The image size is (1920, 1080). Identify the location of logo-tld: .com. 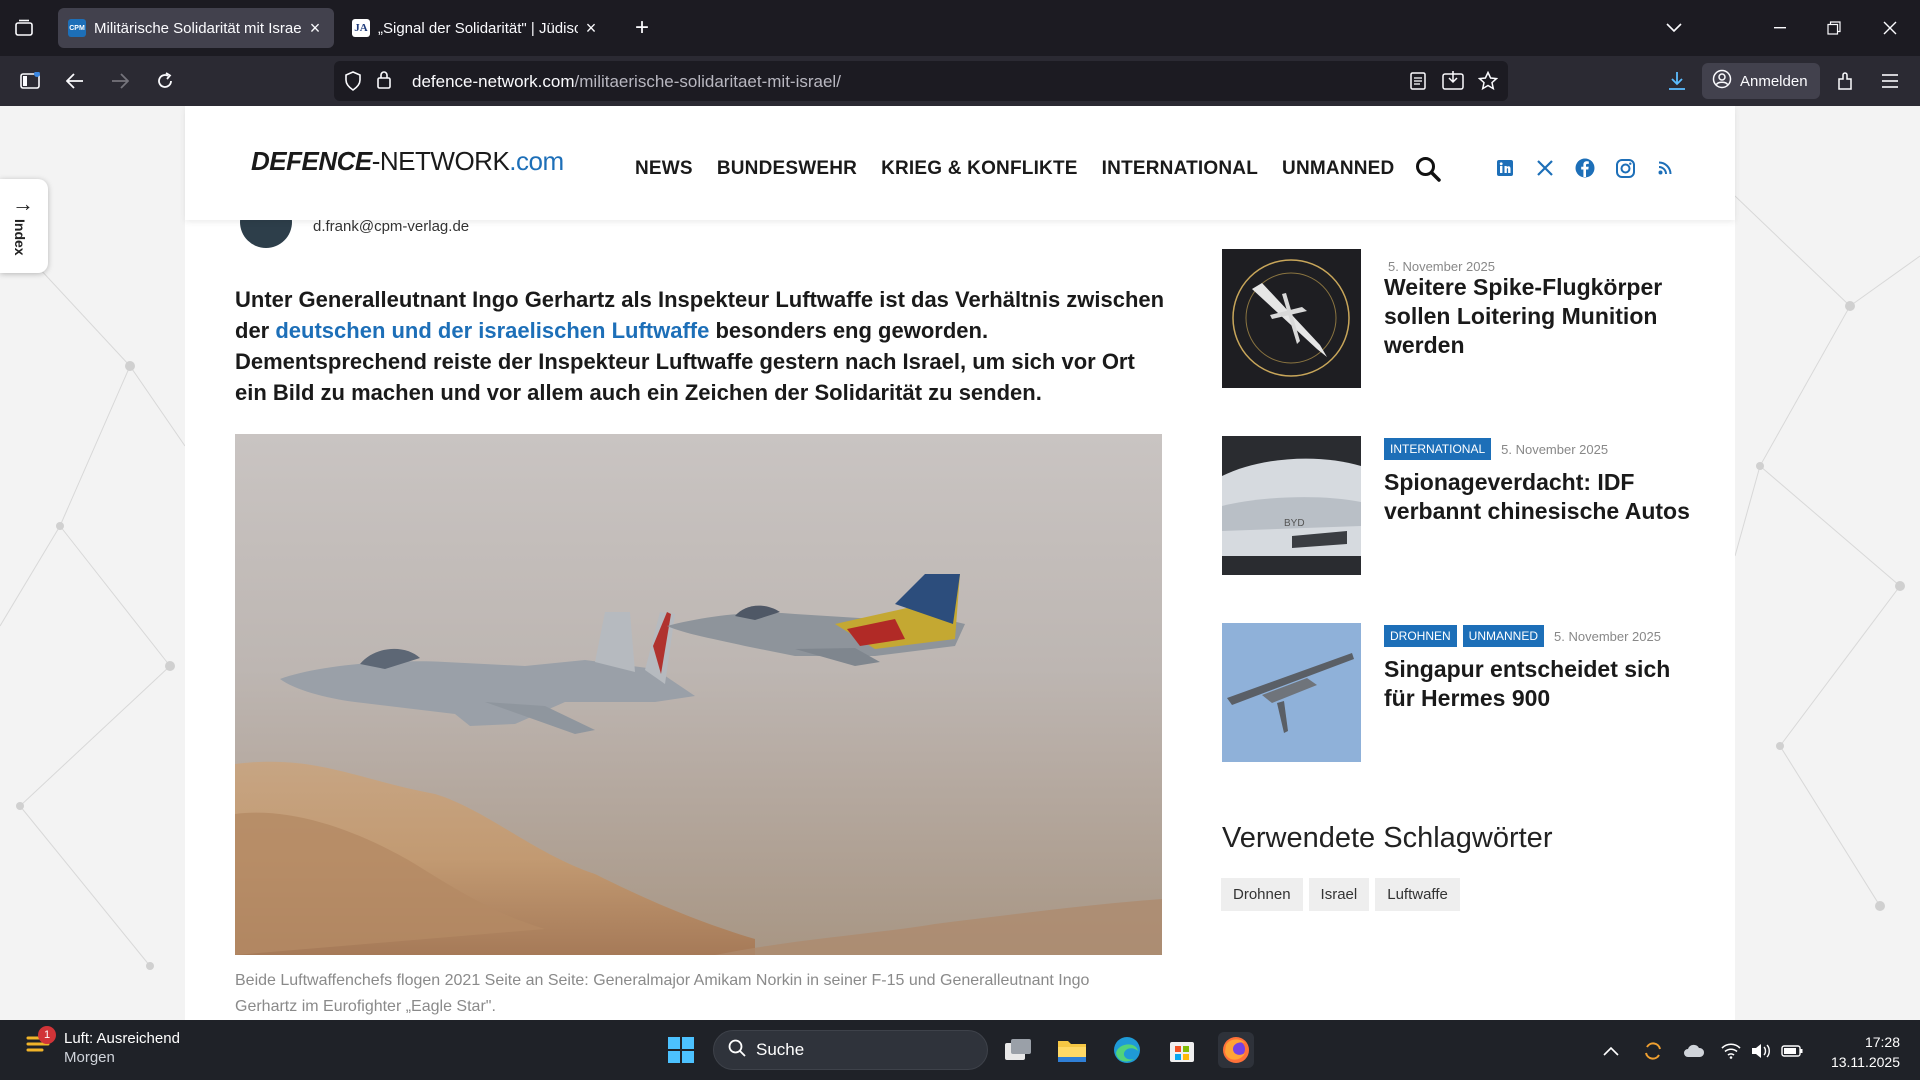
(536, 161).